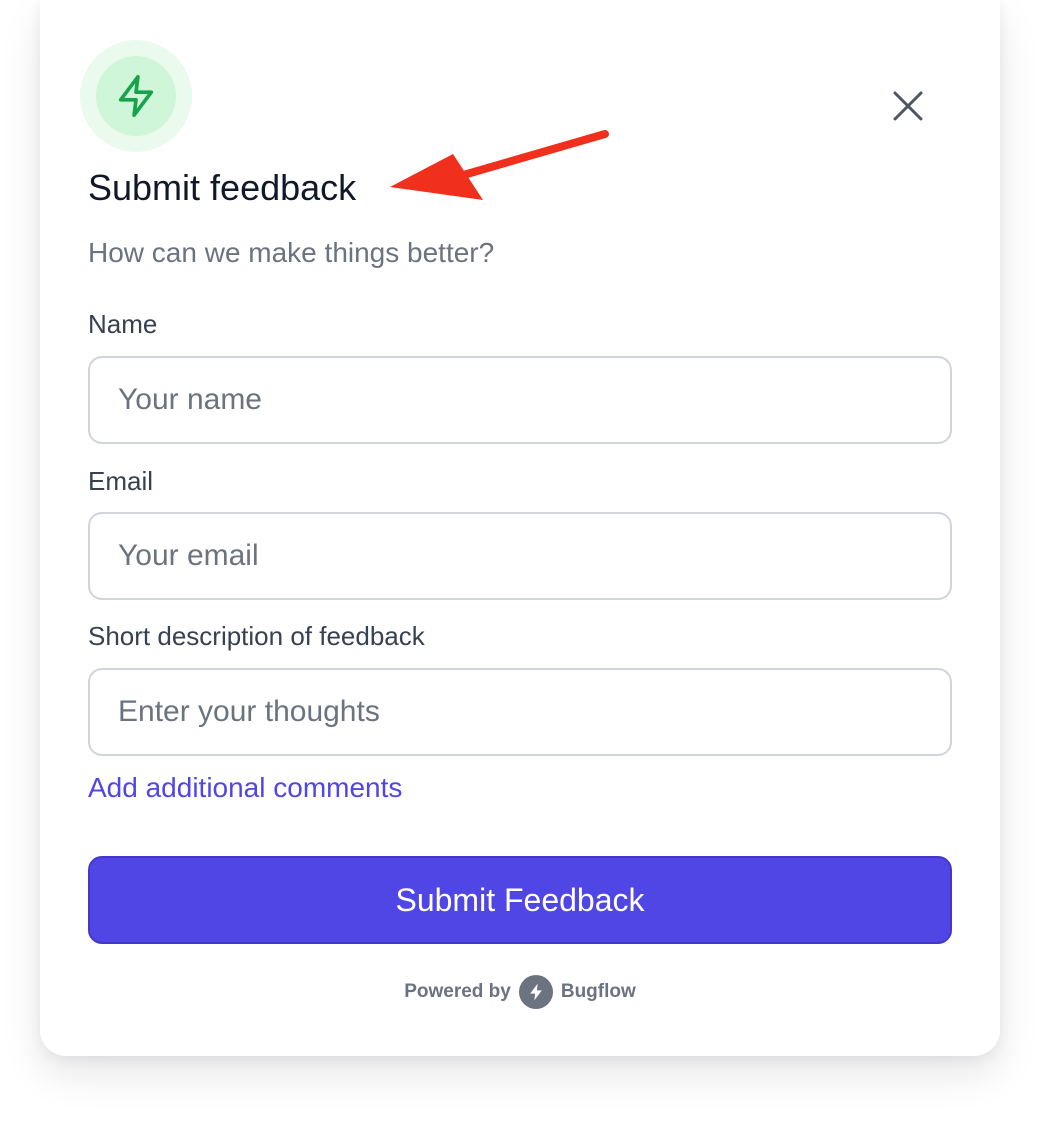 Image resolution: width=1040 pixels, height=1137 pixels. I want to click on submit-feedback-button: Submit Feedback, so click(520, 900).